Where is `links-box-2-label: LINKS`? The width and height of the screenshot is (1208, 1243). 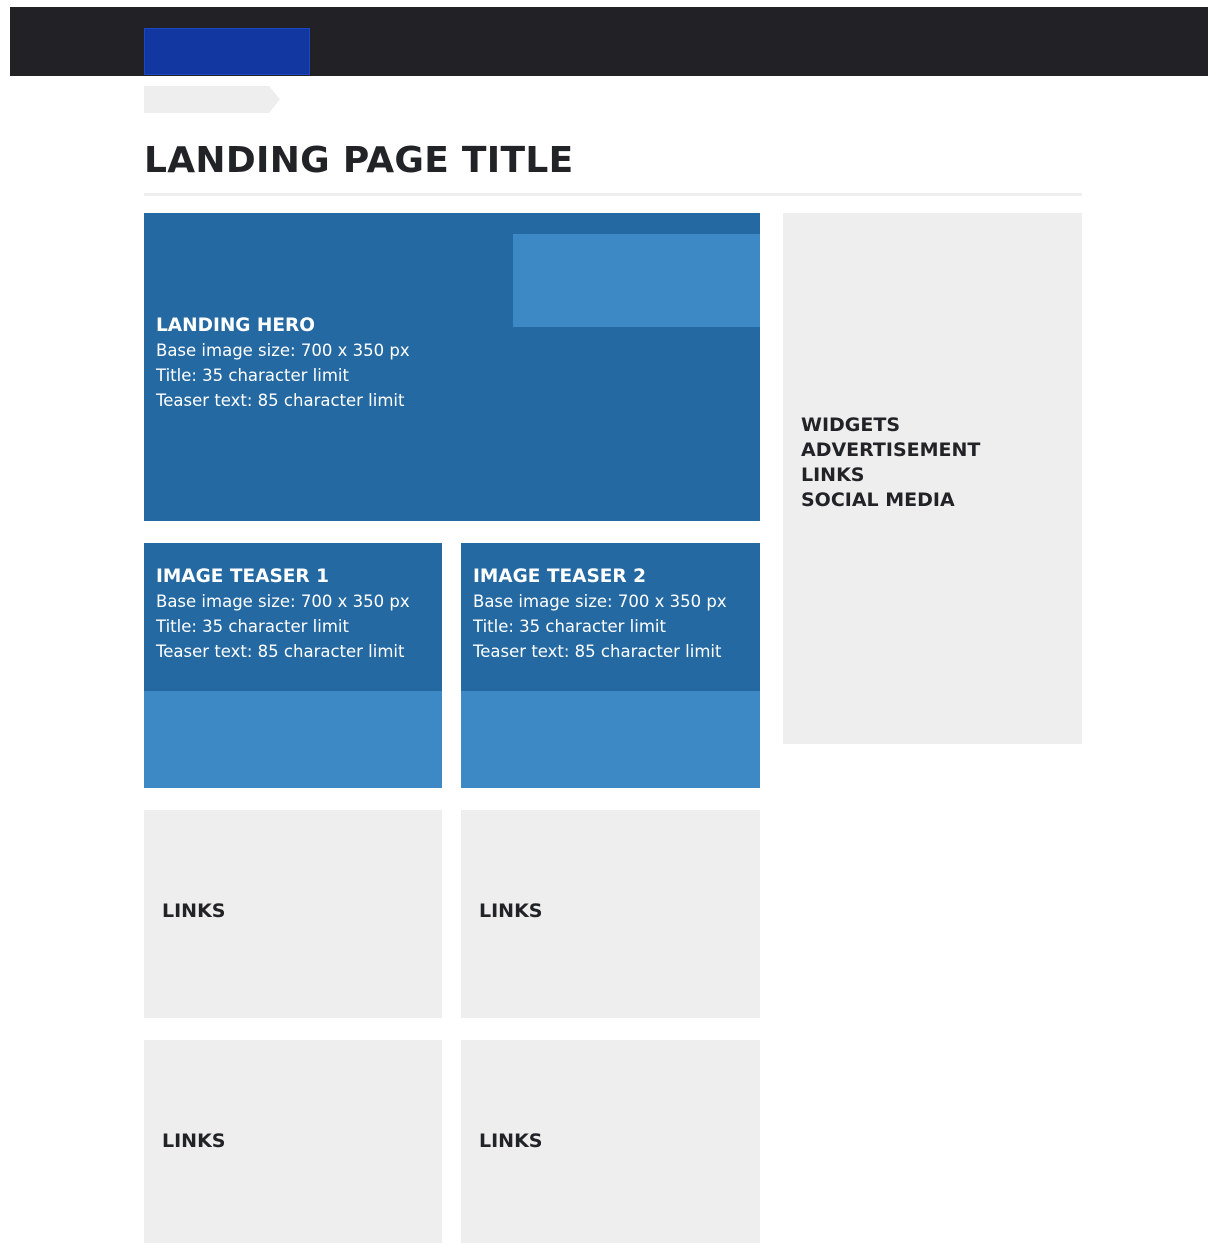
links-box-2-label: LINKS is located at coordinates (511, 911).